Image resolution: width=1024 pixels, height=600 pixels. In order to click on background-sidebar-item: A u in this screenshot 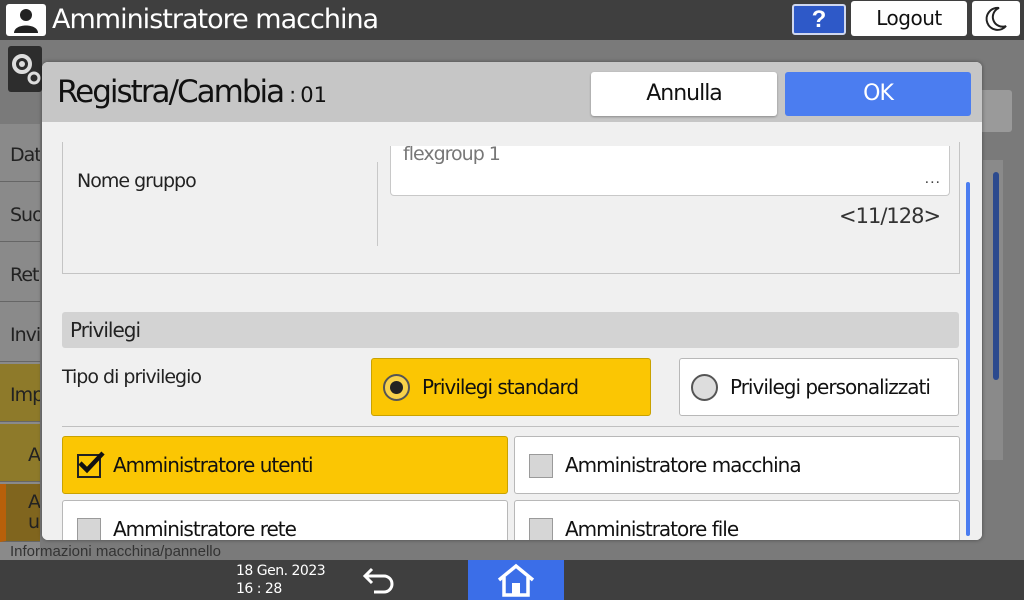, I will do `click(20, 513)`.